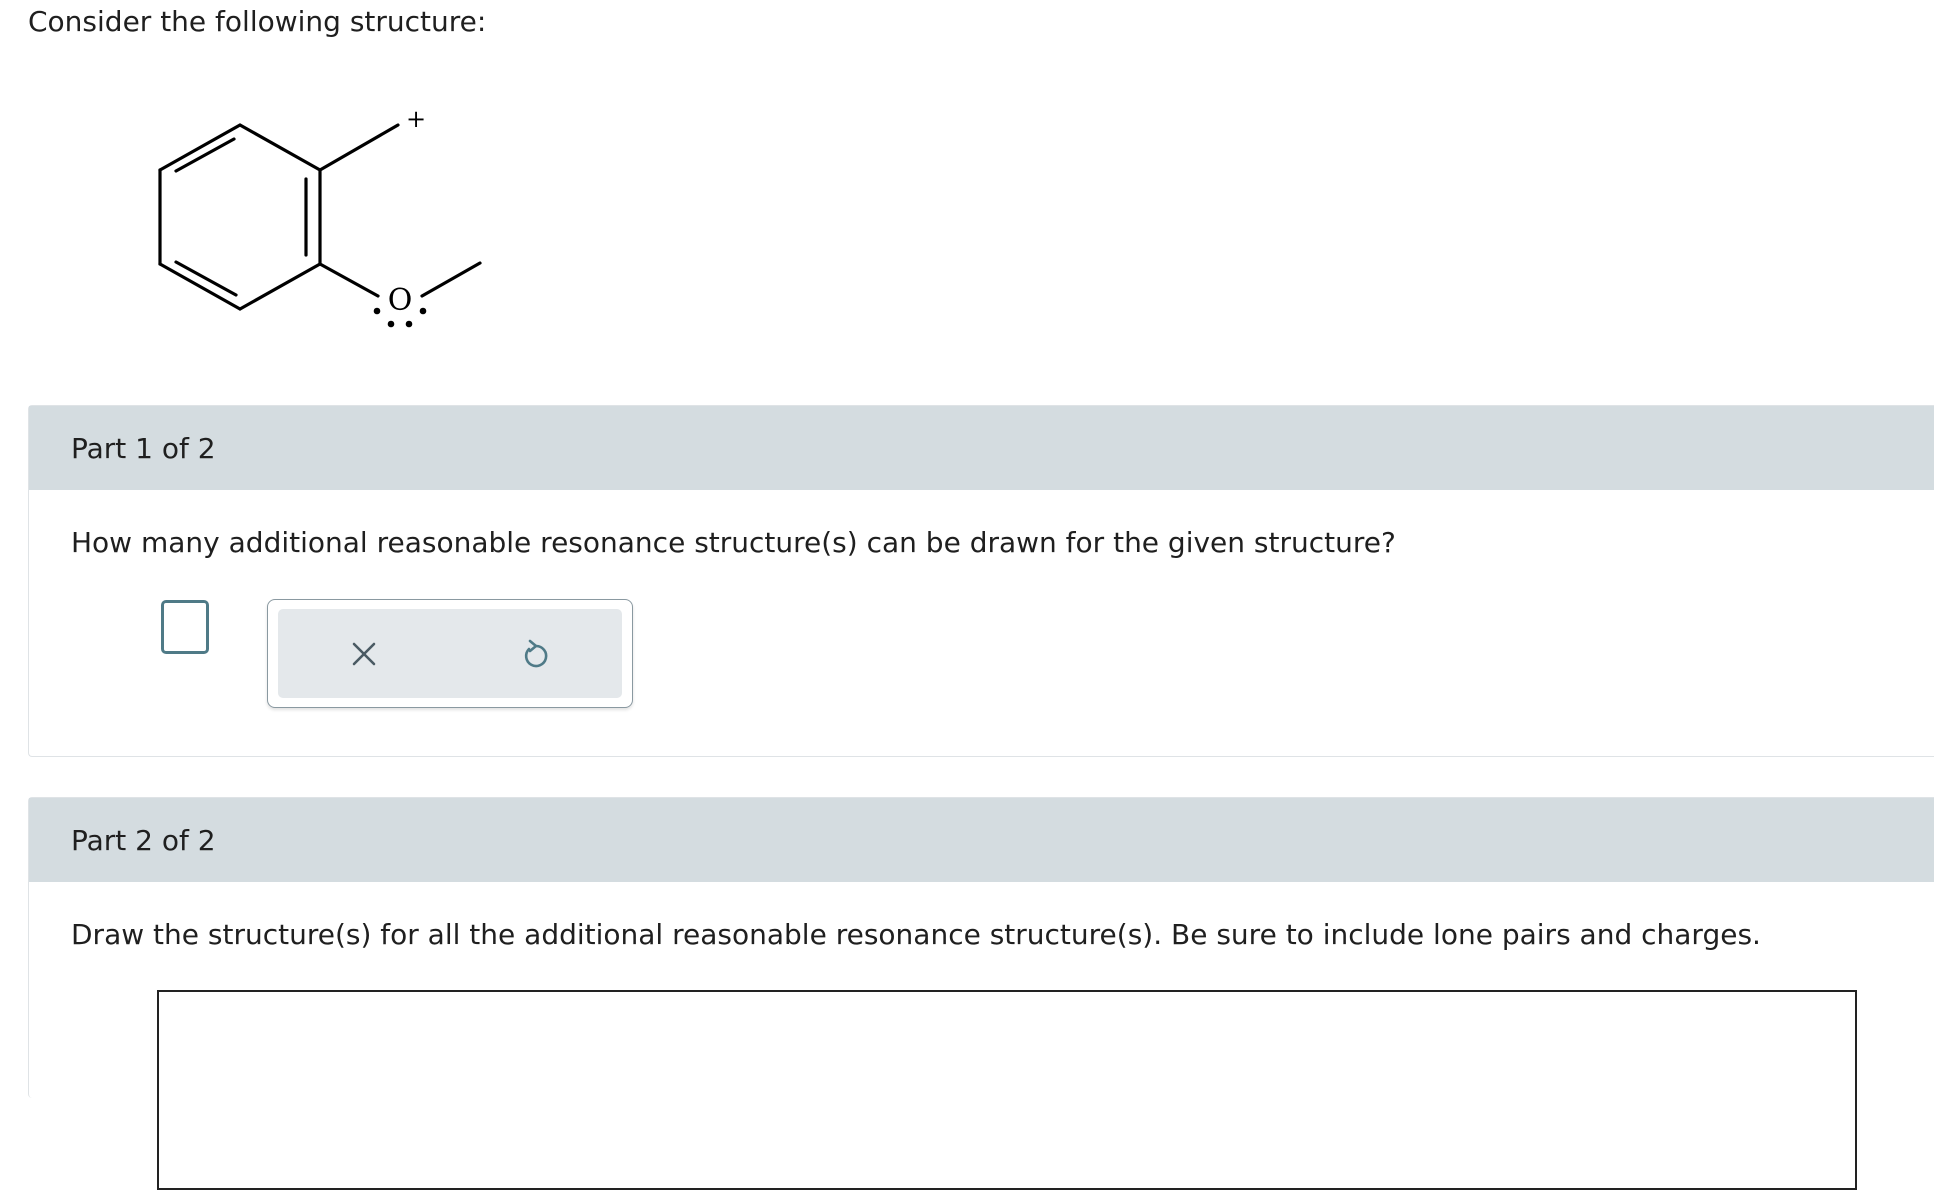 The image size is (1934, 1190). I want to click on part-1-header: Part 1 of 2, so click(981, 448).